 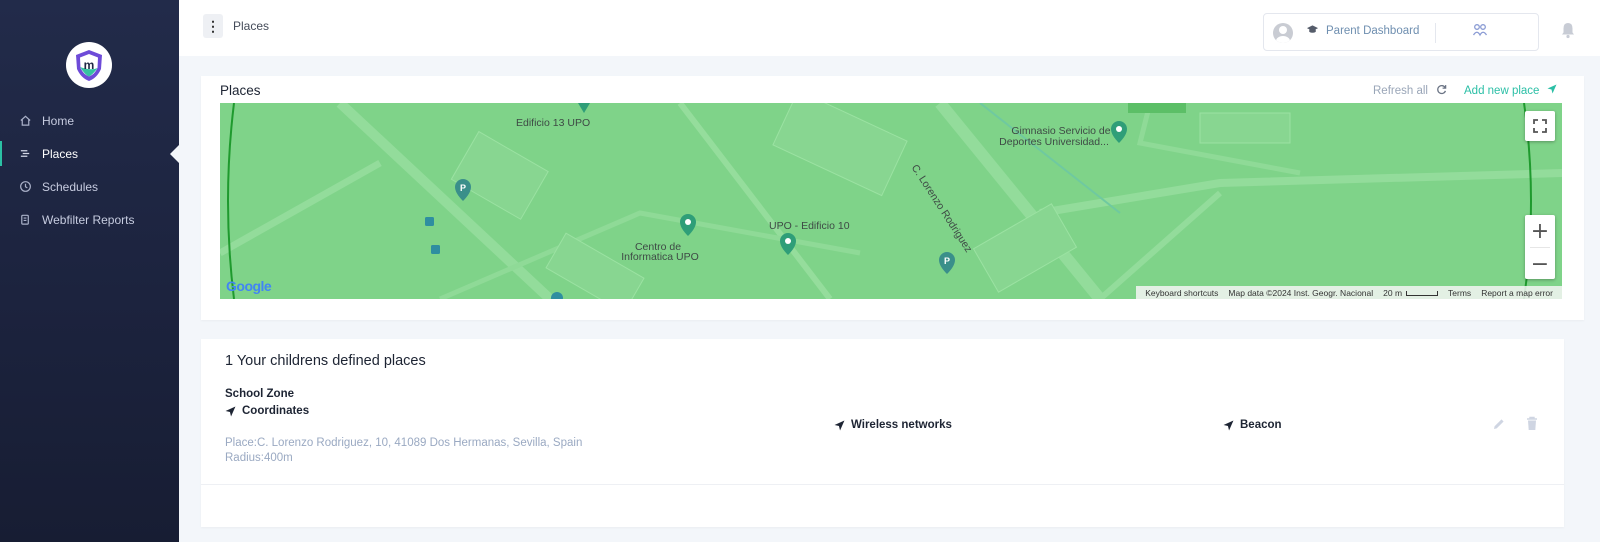 What do you see at coordinates (553, 123) in the screenshot?
I see `map-label: Edificio 13 UPO` at bounding box center [553, 123].